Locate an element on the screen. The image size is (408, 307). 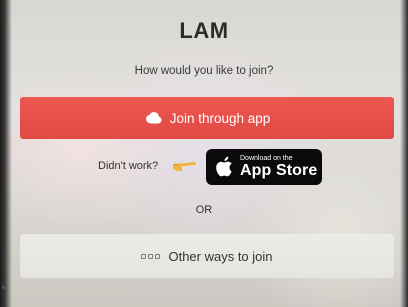
dots-icon is located at coordinates (151, 256).